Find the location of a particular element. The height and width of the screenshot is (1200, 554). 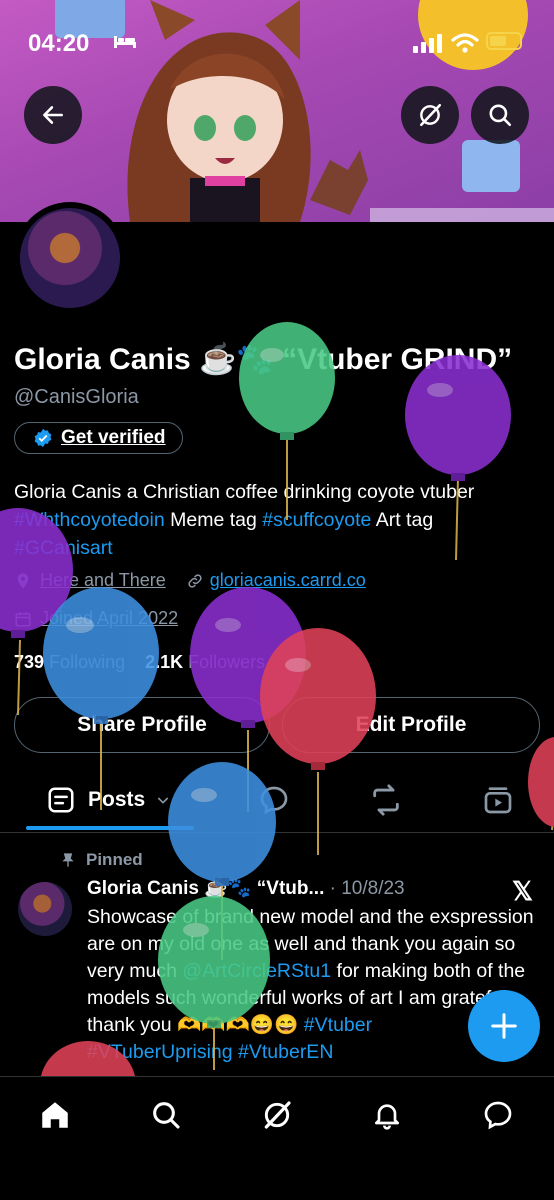

tweet-hashtag: #Vtuber is located at coordinates (338, 1025).